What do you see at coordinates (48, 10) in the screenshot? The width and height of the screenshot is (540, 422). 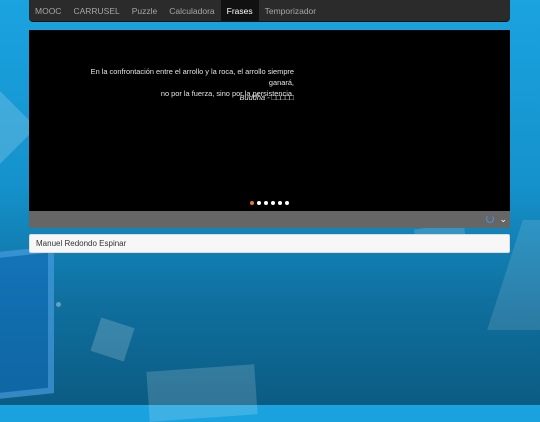 I see `nav-item-mooc: MOOC` at bounding box center [48, 10].